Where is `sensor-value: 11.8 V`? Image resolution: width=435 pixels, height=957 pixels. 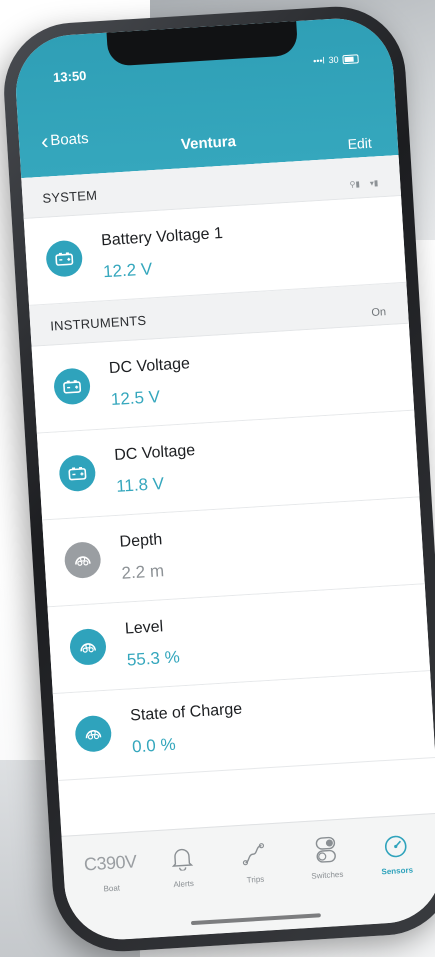 sensor-value: 11.8 V is located at coordinates (140, 484).